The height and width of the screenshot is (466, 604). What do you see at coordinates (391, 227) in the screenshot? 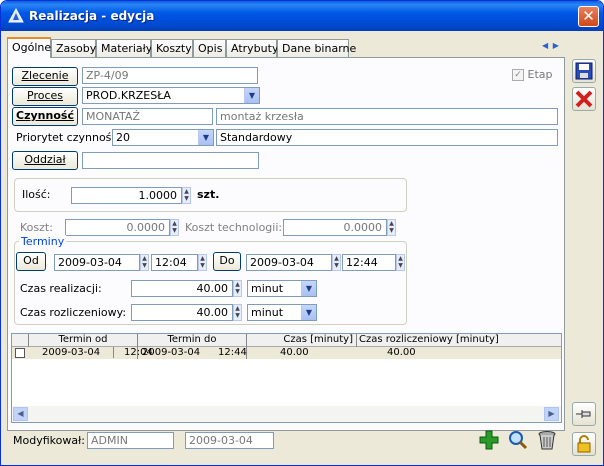
I see `koszt-tech-spinner: ▲ ▼` at bounding box center [391, 227].